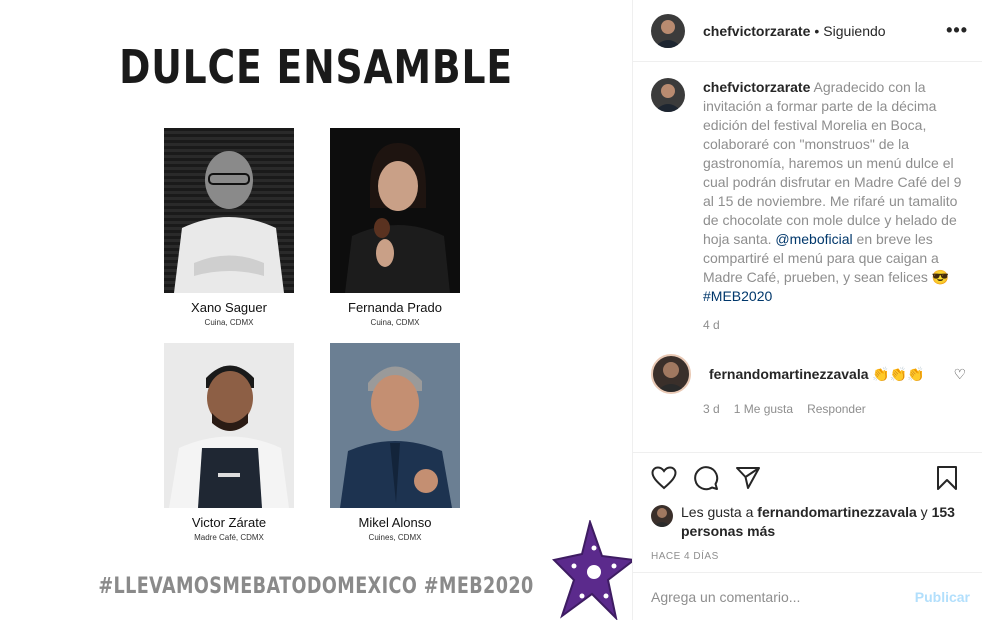 This screenshot has height=620, width=982. I want to click on chef-location: Cuines, CDMX, so click(395, 537).